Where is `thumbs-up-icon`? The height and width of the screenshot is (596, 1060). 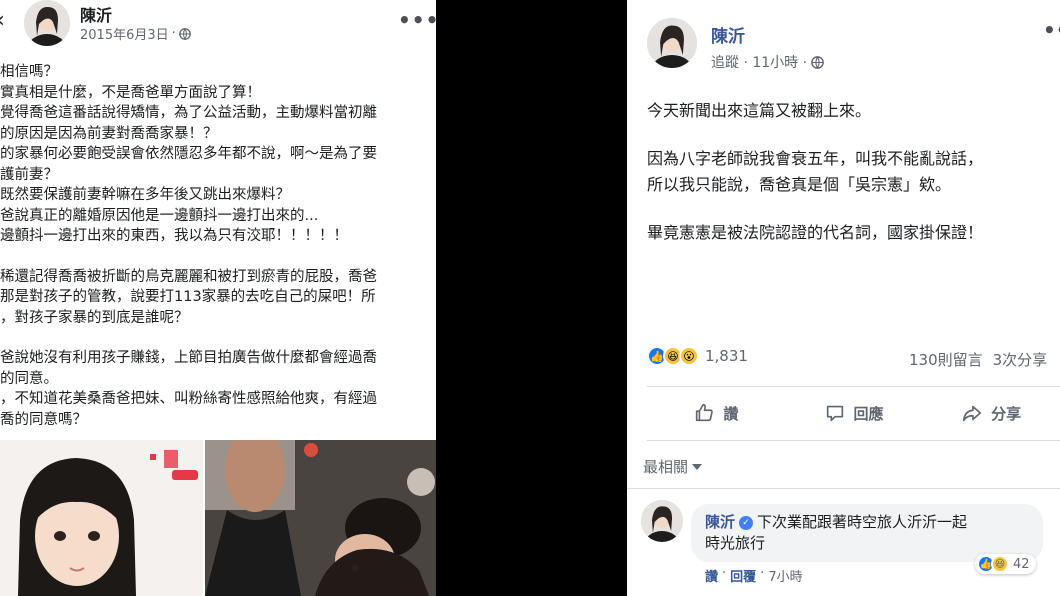 thumbs-up-icon is located at coordinates (705, 412).